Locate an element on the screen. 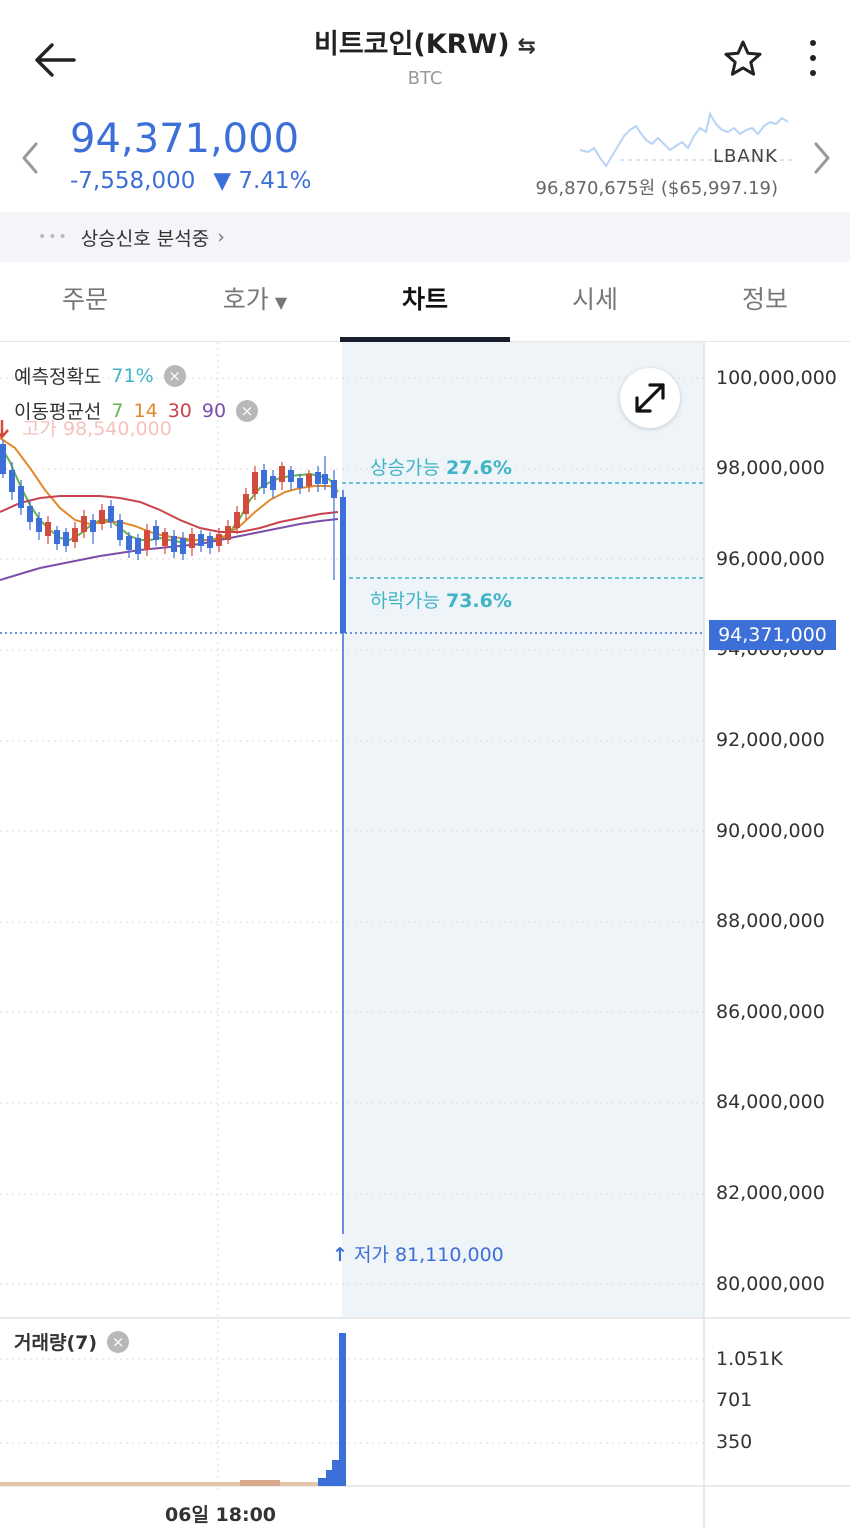 Image resolution: width=850 pixels, height=1528 pixels. next-coin-chevron-icon is located at coordinates (822, 158).